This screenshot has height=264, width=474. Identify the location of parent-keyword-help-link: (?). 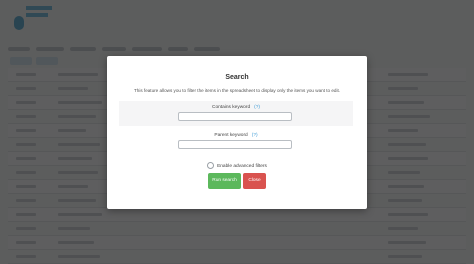
(255, 135).